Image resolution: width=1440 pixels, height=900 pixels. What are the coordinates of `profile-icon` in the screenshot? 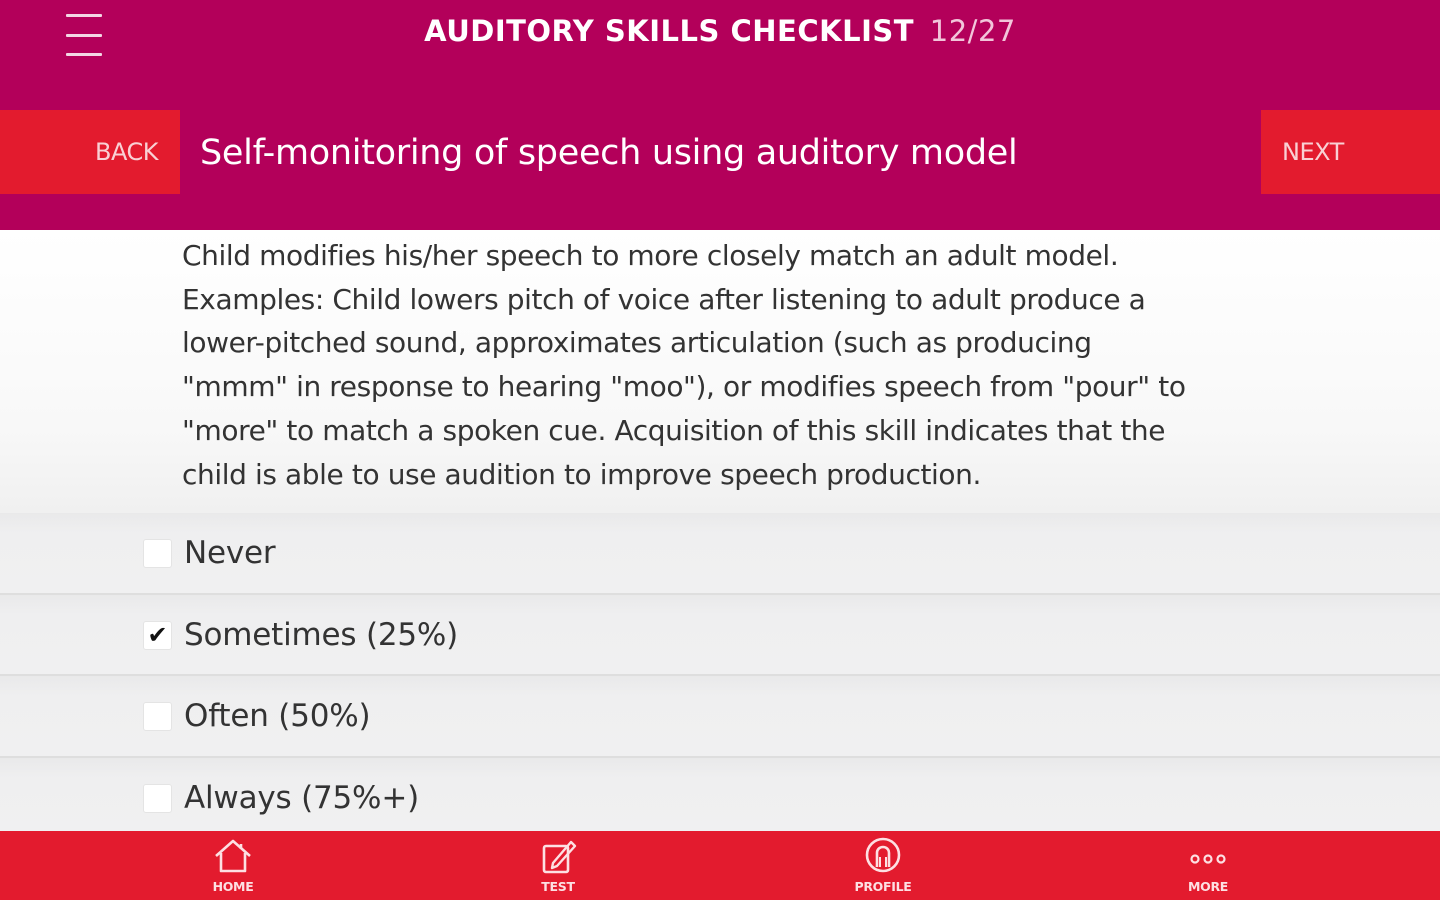 It's located at (883, 855).